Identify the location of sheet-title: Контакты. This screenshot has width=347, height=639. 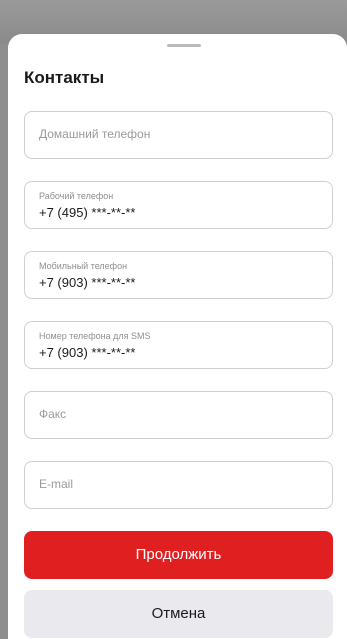
(64, 77).